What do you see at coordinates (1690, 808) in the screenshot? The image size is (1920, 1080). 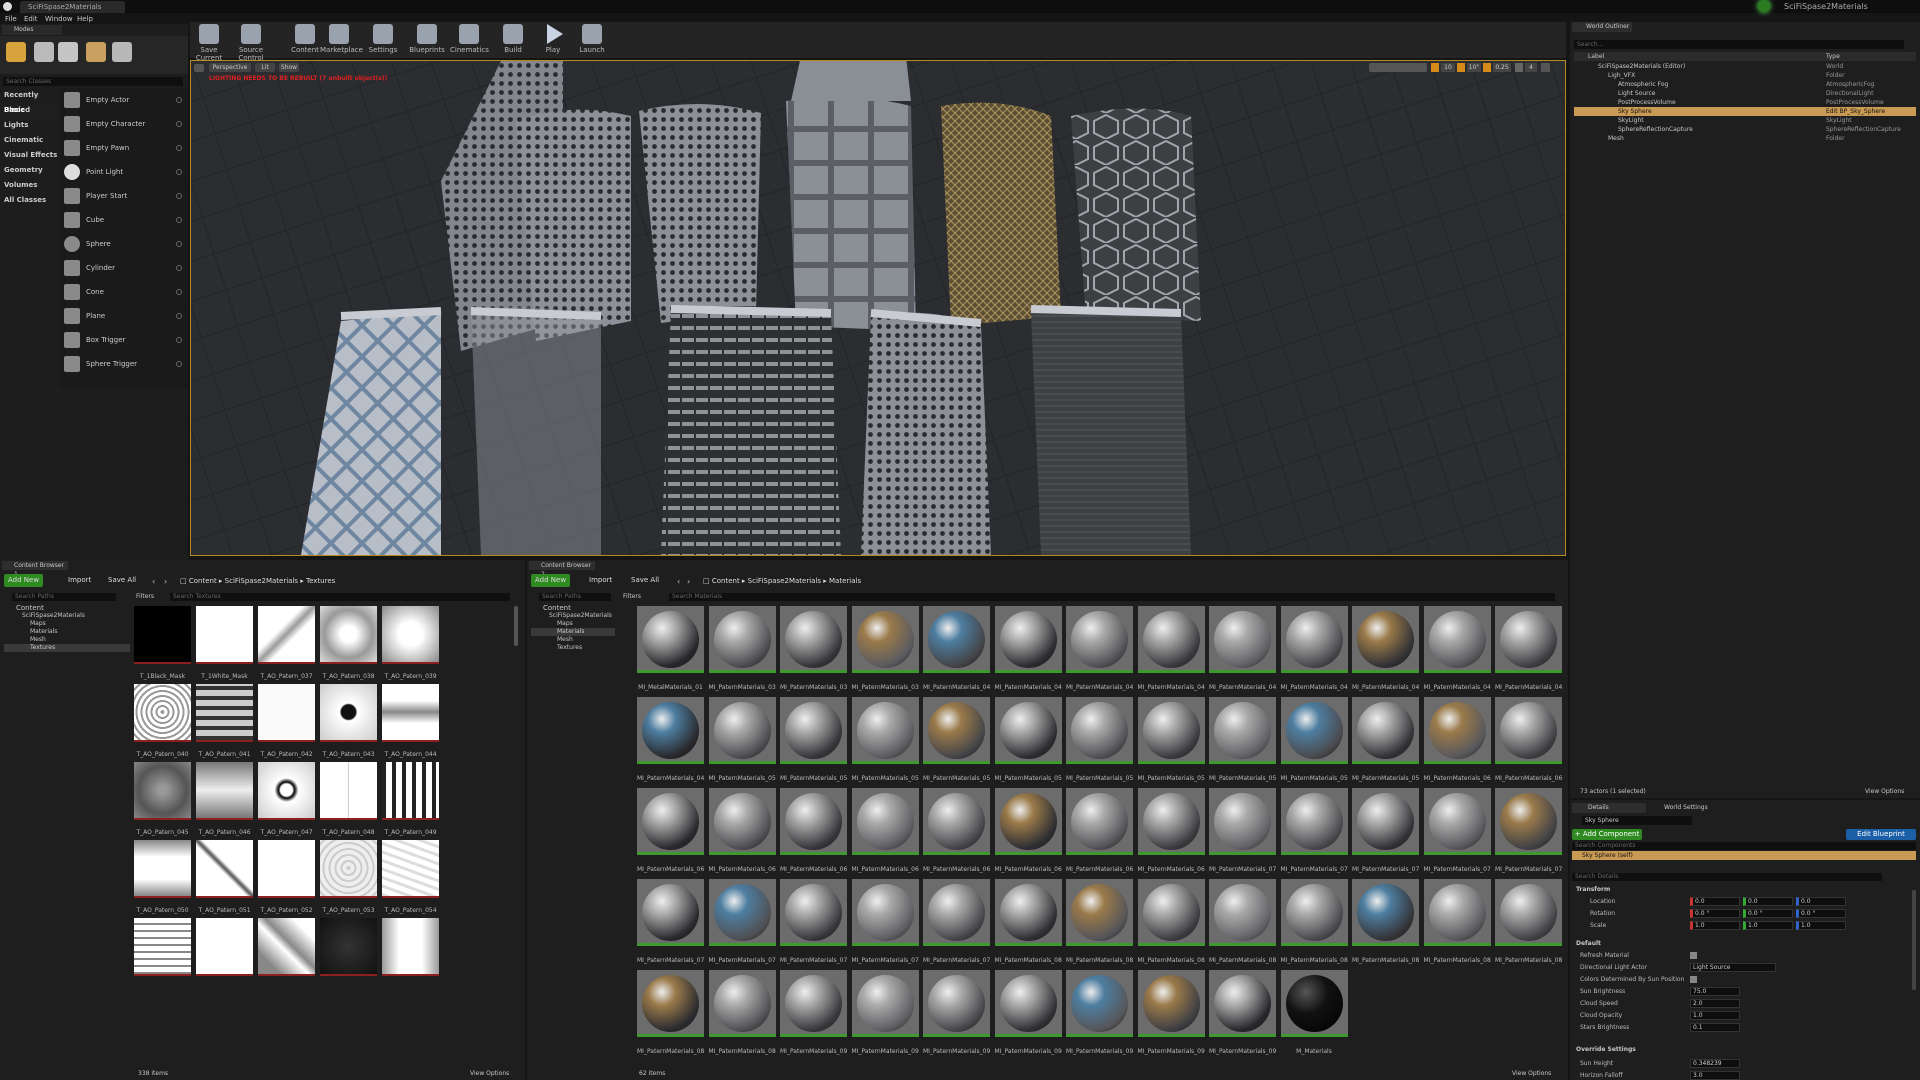 I see `world-settings-tab: World Settings` at bounding box center [1690, 808].